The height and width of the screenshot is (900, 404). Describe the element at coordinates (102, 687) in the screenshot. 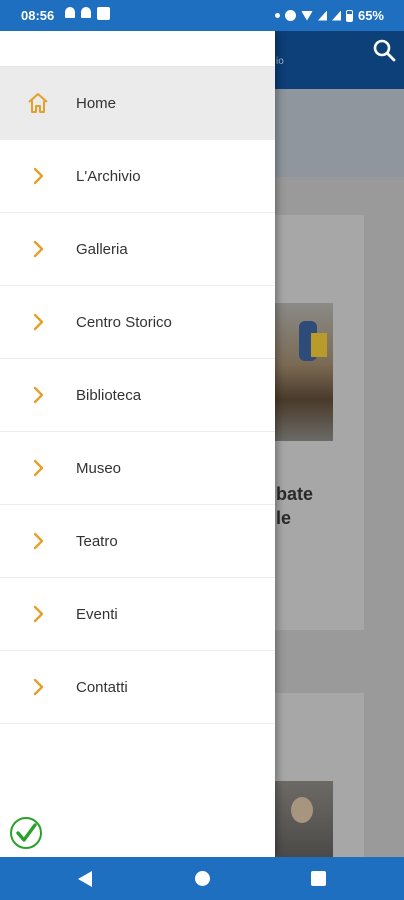

I see `drawer-item-label: Contatti` at that location.